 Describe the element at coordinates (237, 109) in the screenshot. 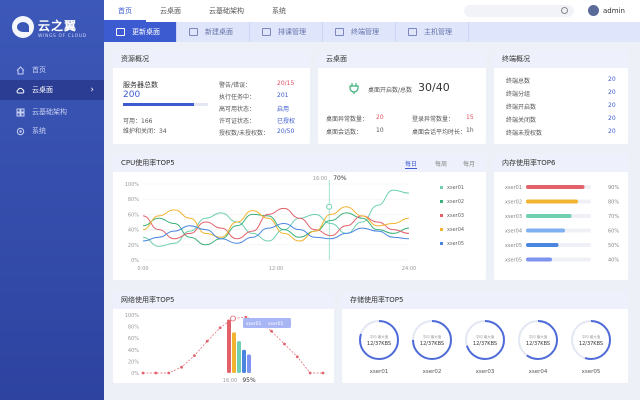

I see `status-label: 高可用状态：` at that location.